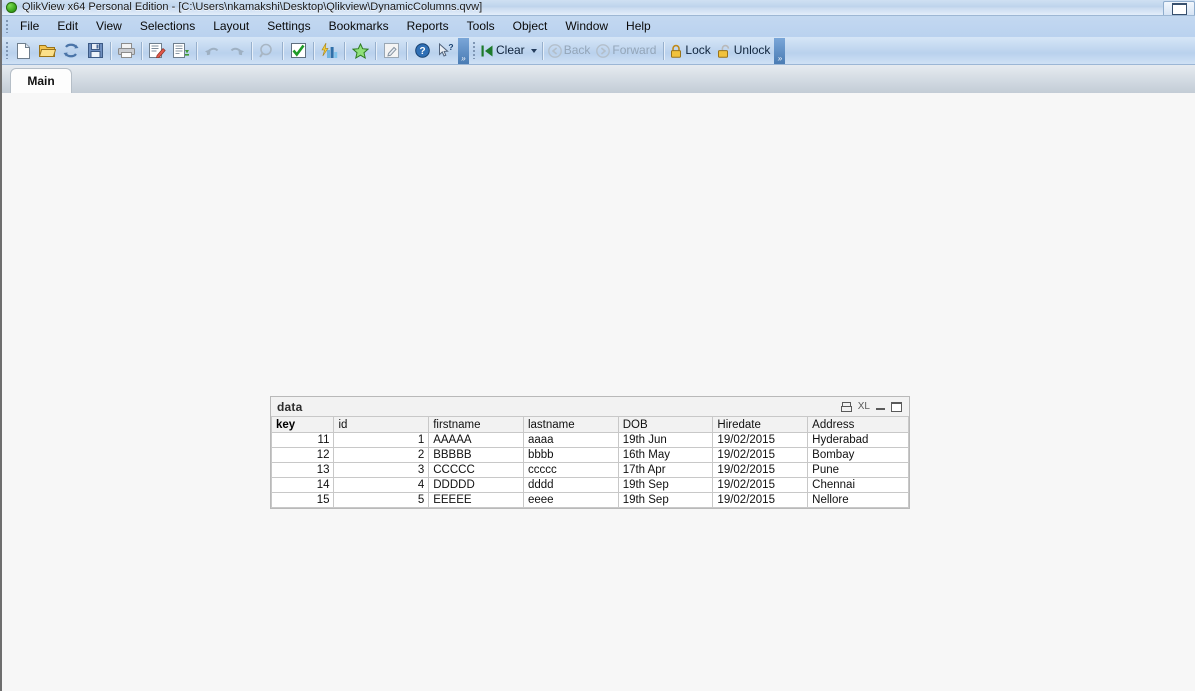  Describe the element at coordinates (298, 51) in the screenshot. I see `select-possible-button` at that location.